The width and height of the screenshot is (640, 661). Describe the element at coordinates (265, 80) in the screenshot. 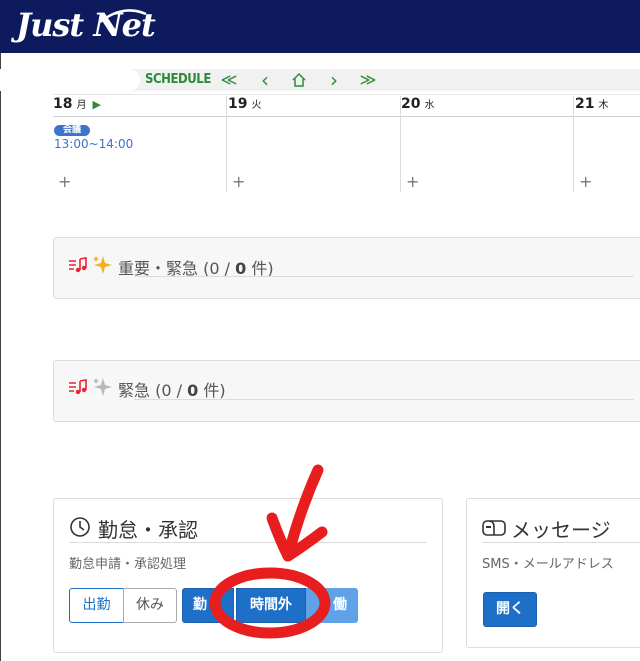

I see `nav-prev-button: ‹` at that location.